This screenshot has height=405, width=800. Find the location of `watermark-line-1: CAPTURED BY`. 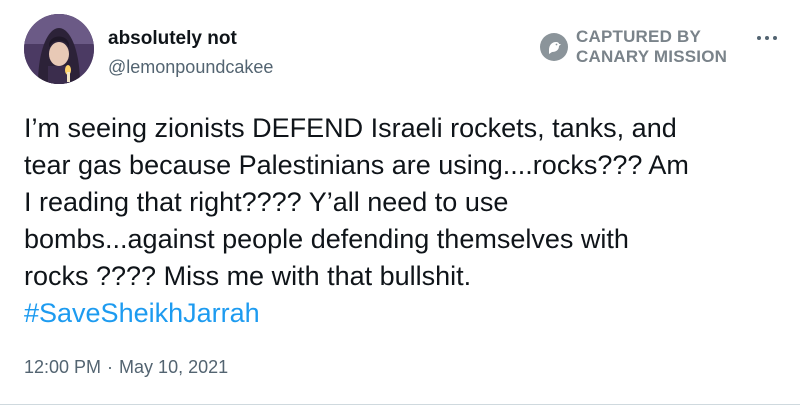

watermark-line-1: CAPTURED BY is located at coordinates (638, 36).